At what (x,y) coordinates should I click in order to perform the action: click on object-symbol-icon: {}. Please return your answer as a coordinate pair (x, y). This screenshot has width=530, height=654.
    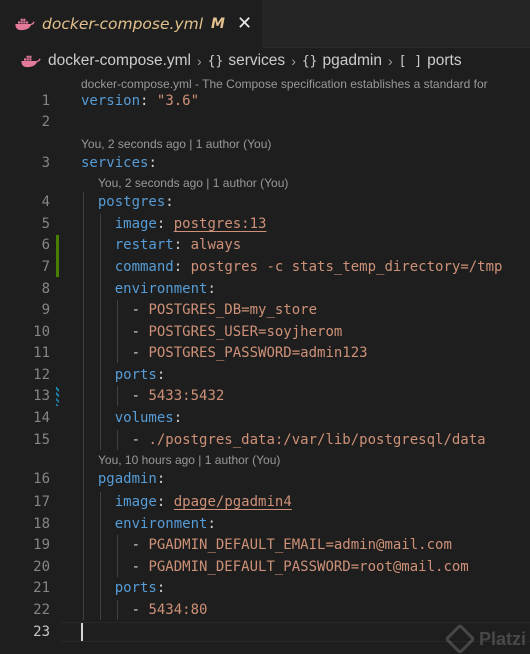
    Looking at the image, I should click on (215, 61).